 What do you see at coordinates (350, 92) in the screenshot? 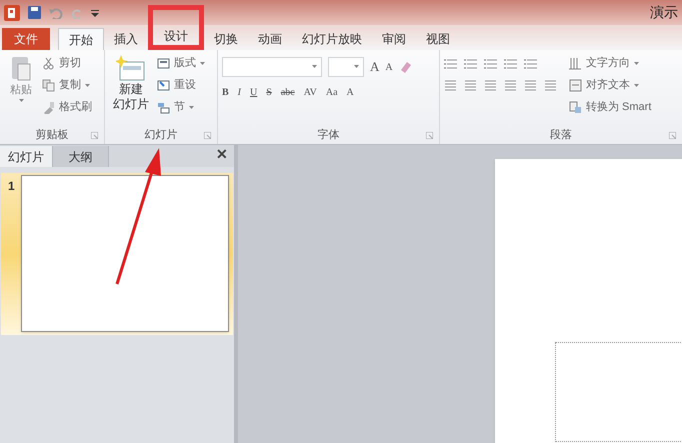
I see `format-button: A` at bounding box center [350, 92].